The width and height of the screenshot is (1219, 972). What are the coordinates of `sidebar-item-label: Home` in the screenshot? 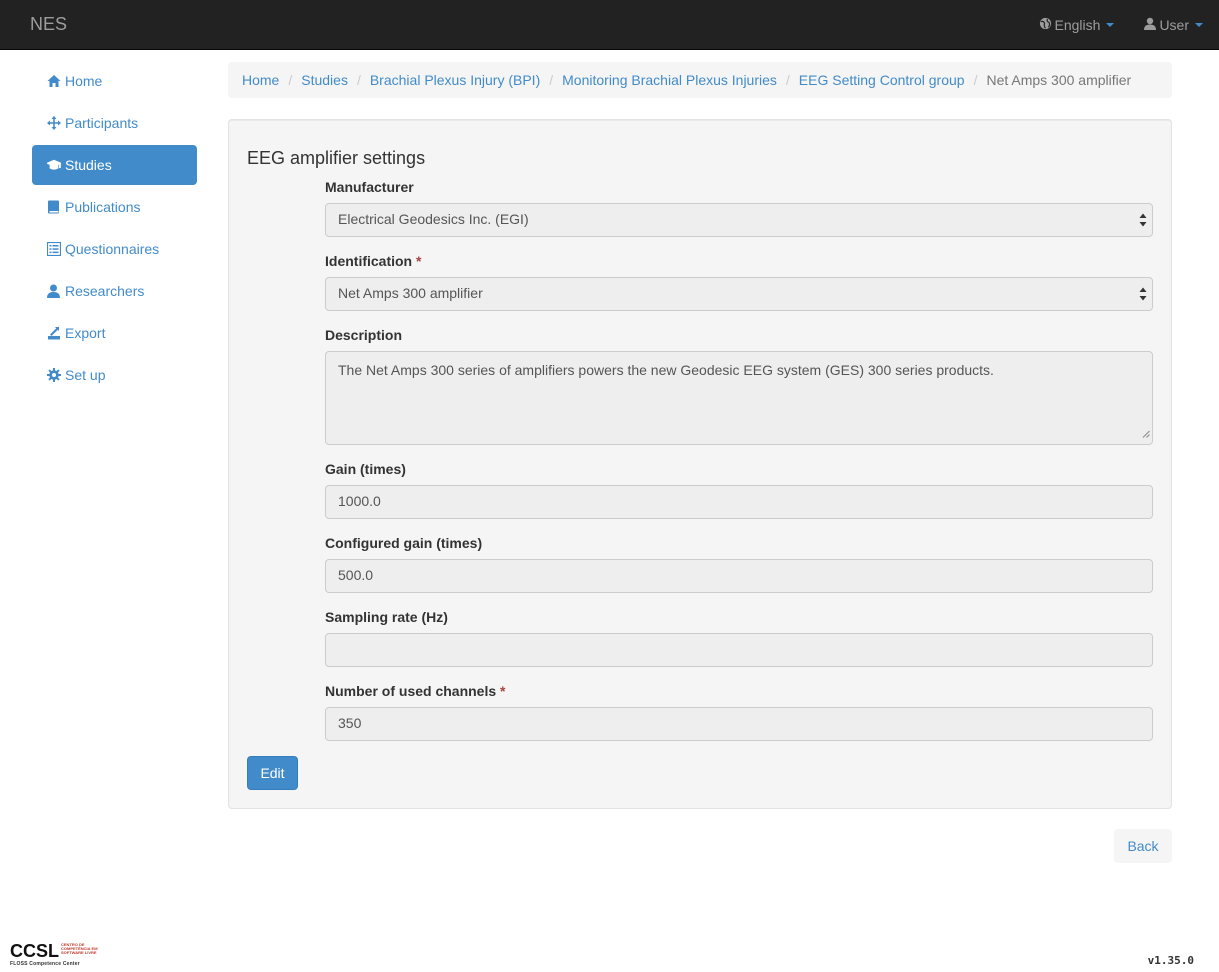 It's located at (84, 81).